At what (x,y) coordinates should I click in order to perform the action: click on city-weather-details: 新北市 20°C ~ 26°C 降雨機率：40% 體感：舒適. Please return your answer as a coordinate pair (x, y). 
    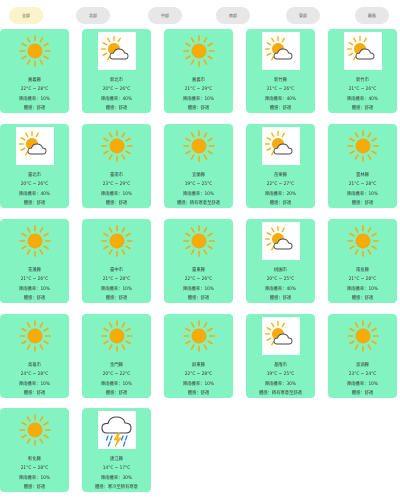
    Looking at the image, I should click on (116, 94).